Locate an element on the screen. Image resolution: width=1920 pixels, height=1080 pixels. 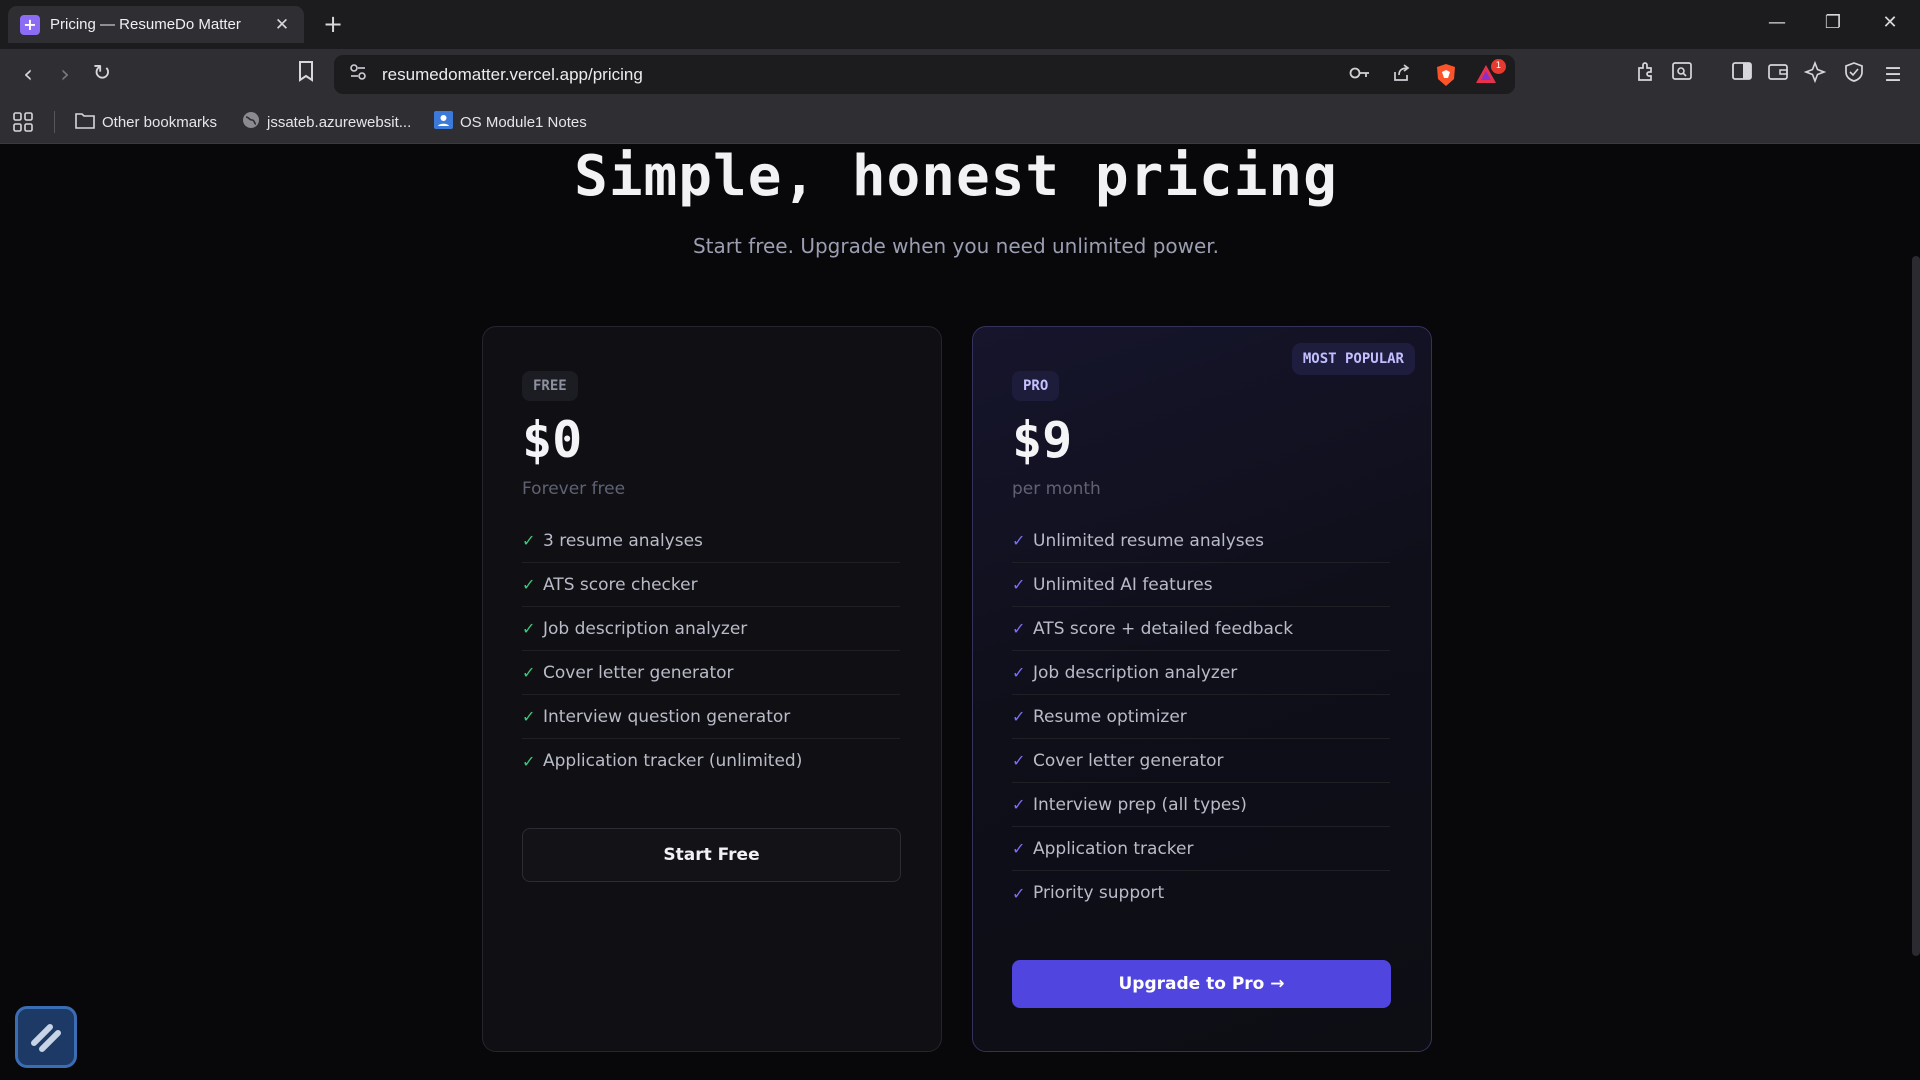
reader-mode-icon is located at coordinates (1682, 75).